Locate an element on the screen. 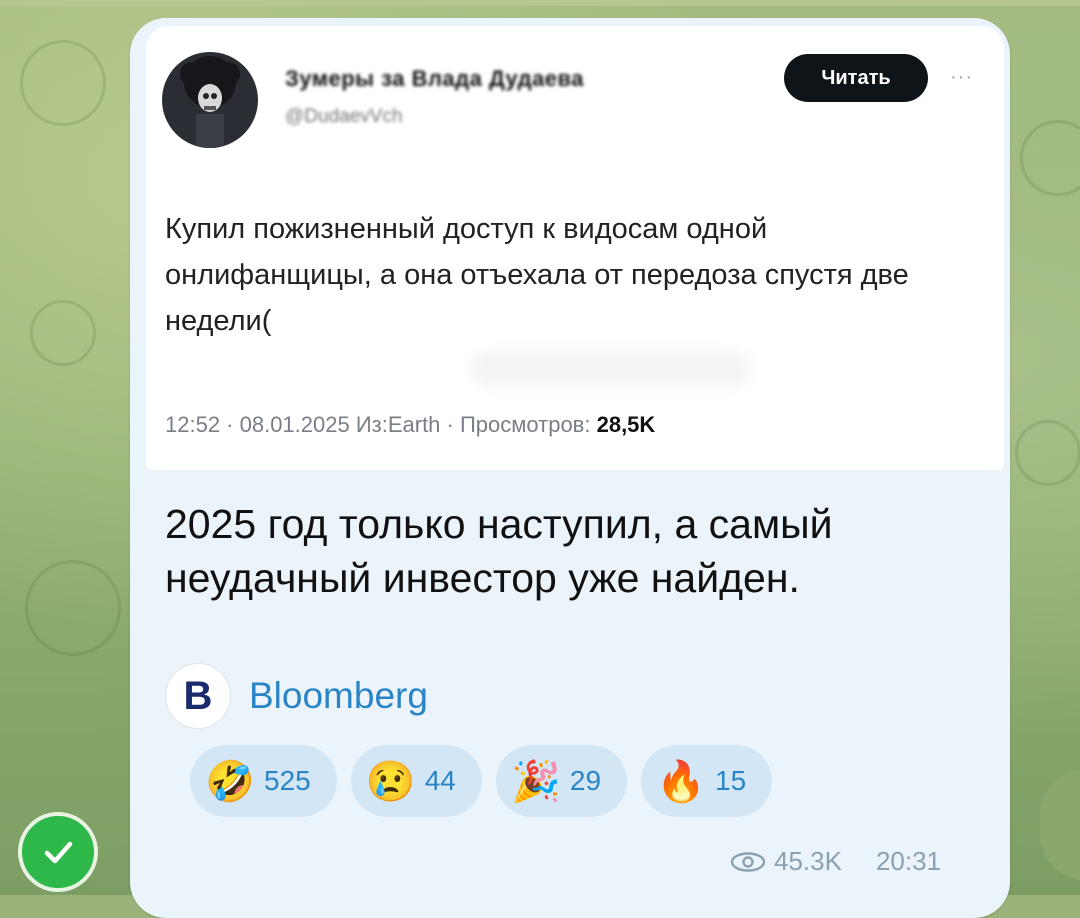 Image resolution: width=1080 pixels, height=918 pixels. checkmark-icon is located at coordinates (58, 852).